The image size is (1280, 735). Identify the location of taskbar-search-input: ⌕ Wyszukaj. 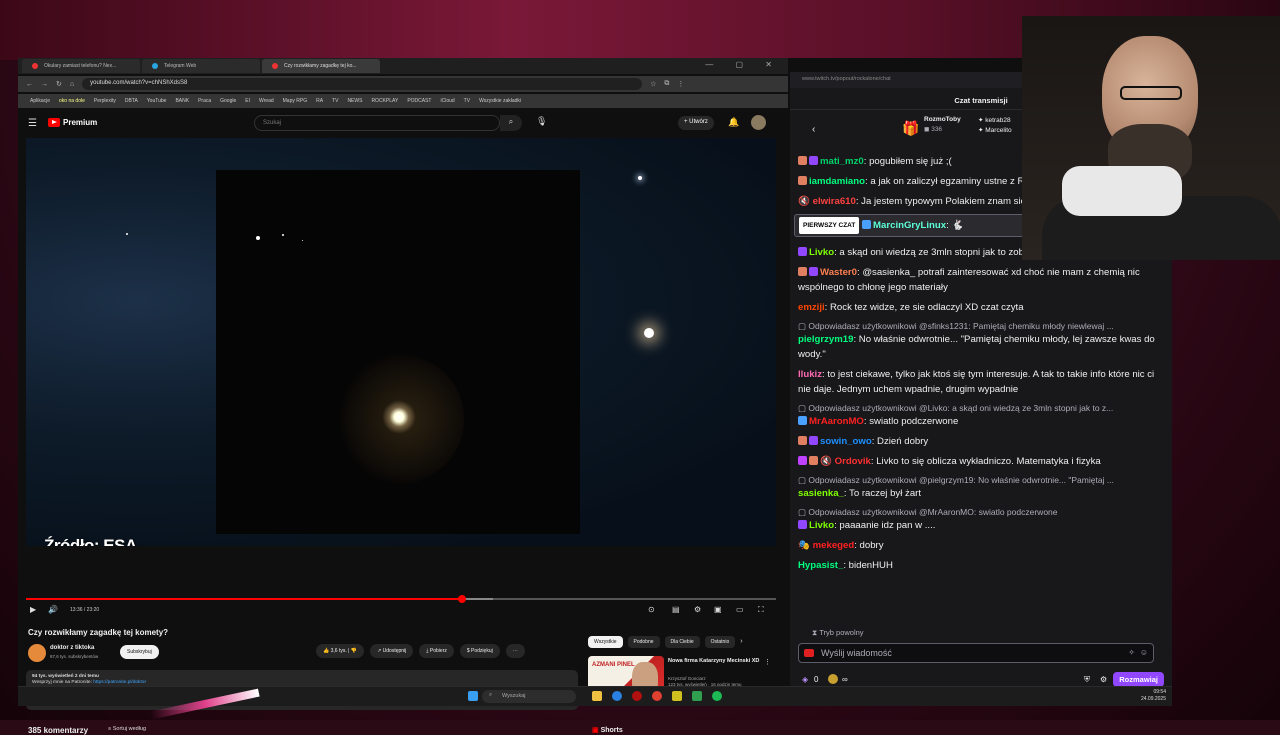
(529, 696).